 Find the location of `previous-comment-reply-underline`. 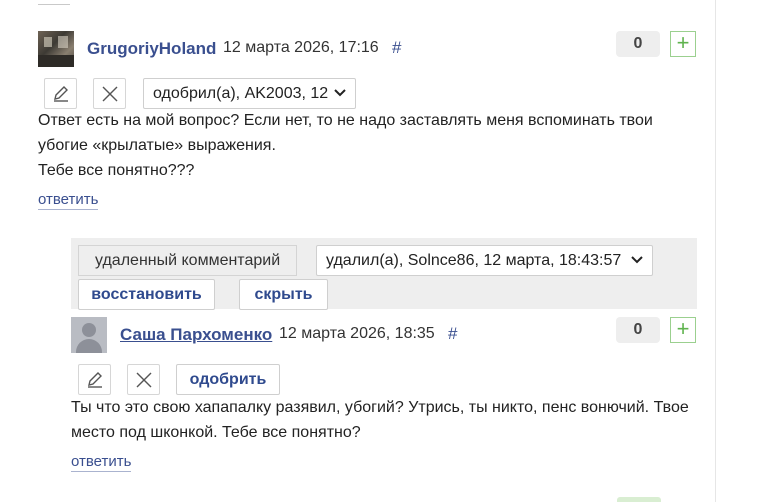

previous-comment-reply-underline is located at coordinates (54, 2).